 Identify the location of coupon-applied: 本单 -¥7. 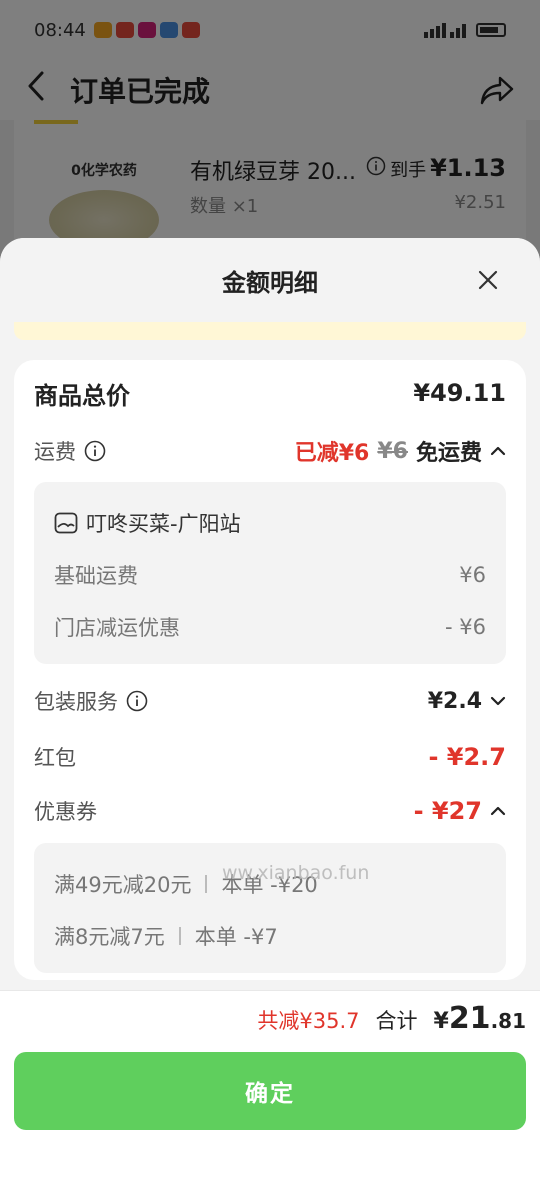
(236, 937).